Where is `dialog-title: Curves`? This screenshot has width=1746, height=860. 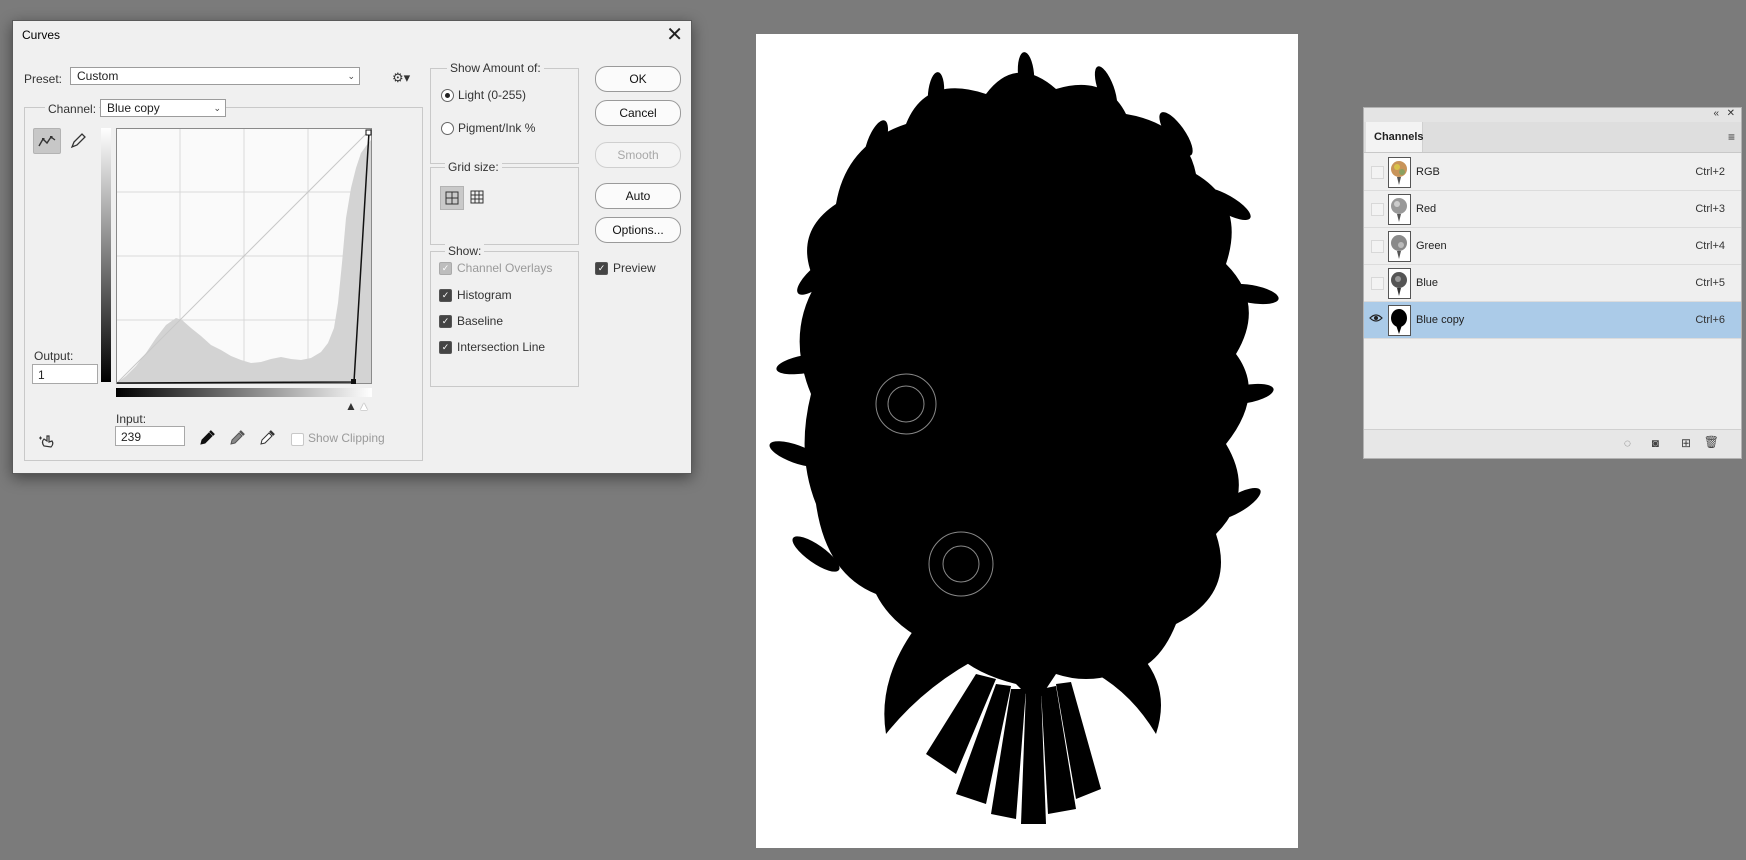 dialog-title: Curves is located at coordinates (41, 35).